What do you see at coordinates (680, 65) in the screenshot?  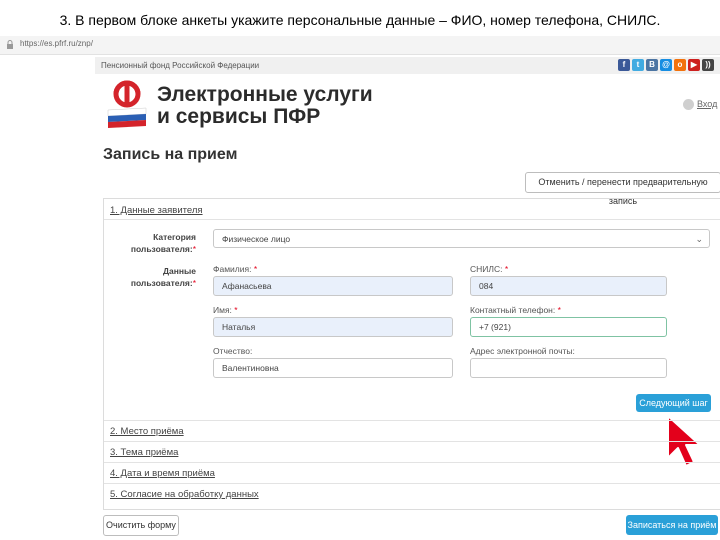 I see `odnoklassniki-icon: o` at bounding box center [680, 65].